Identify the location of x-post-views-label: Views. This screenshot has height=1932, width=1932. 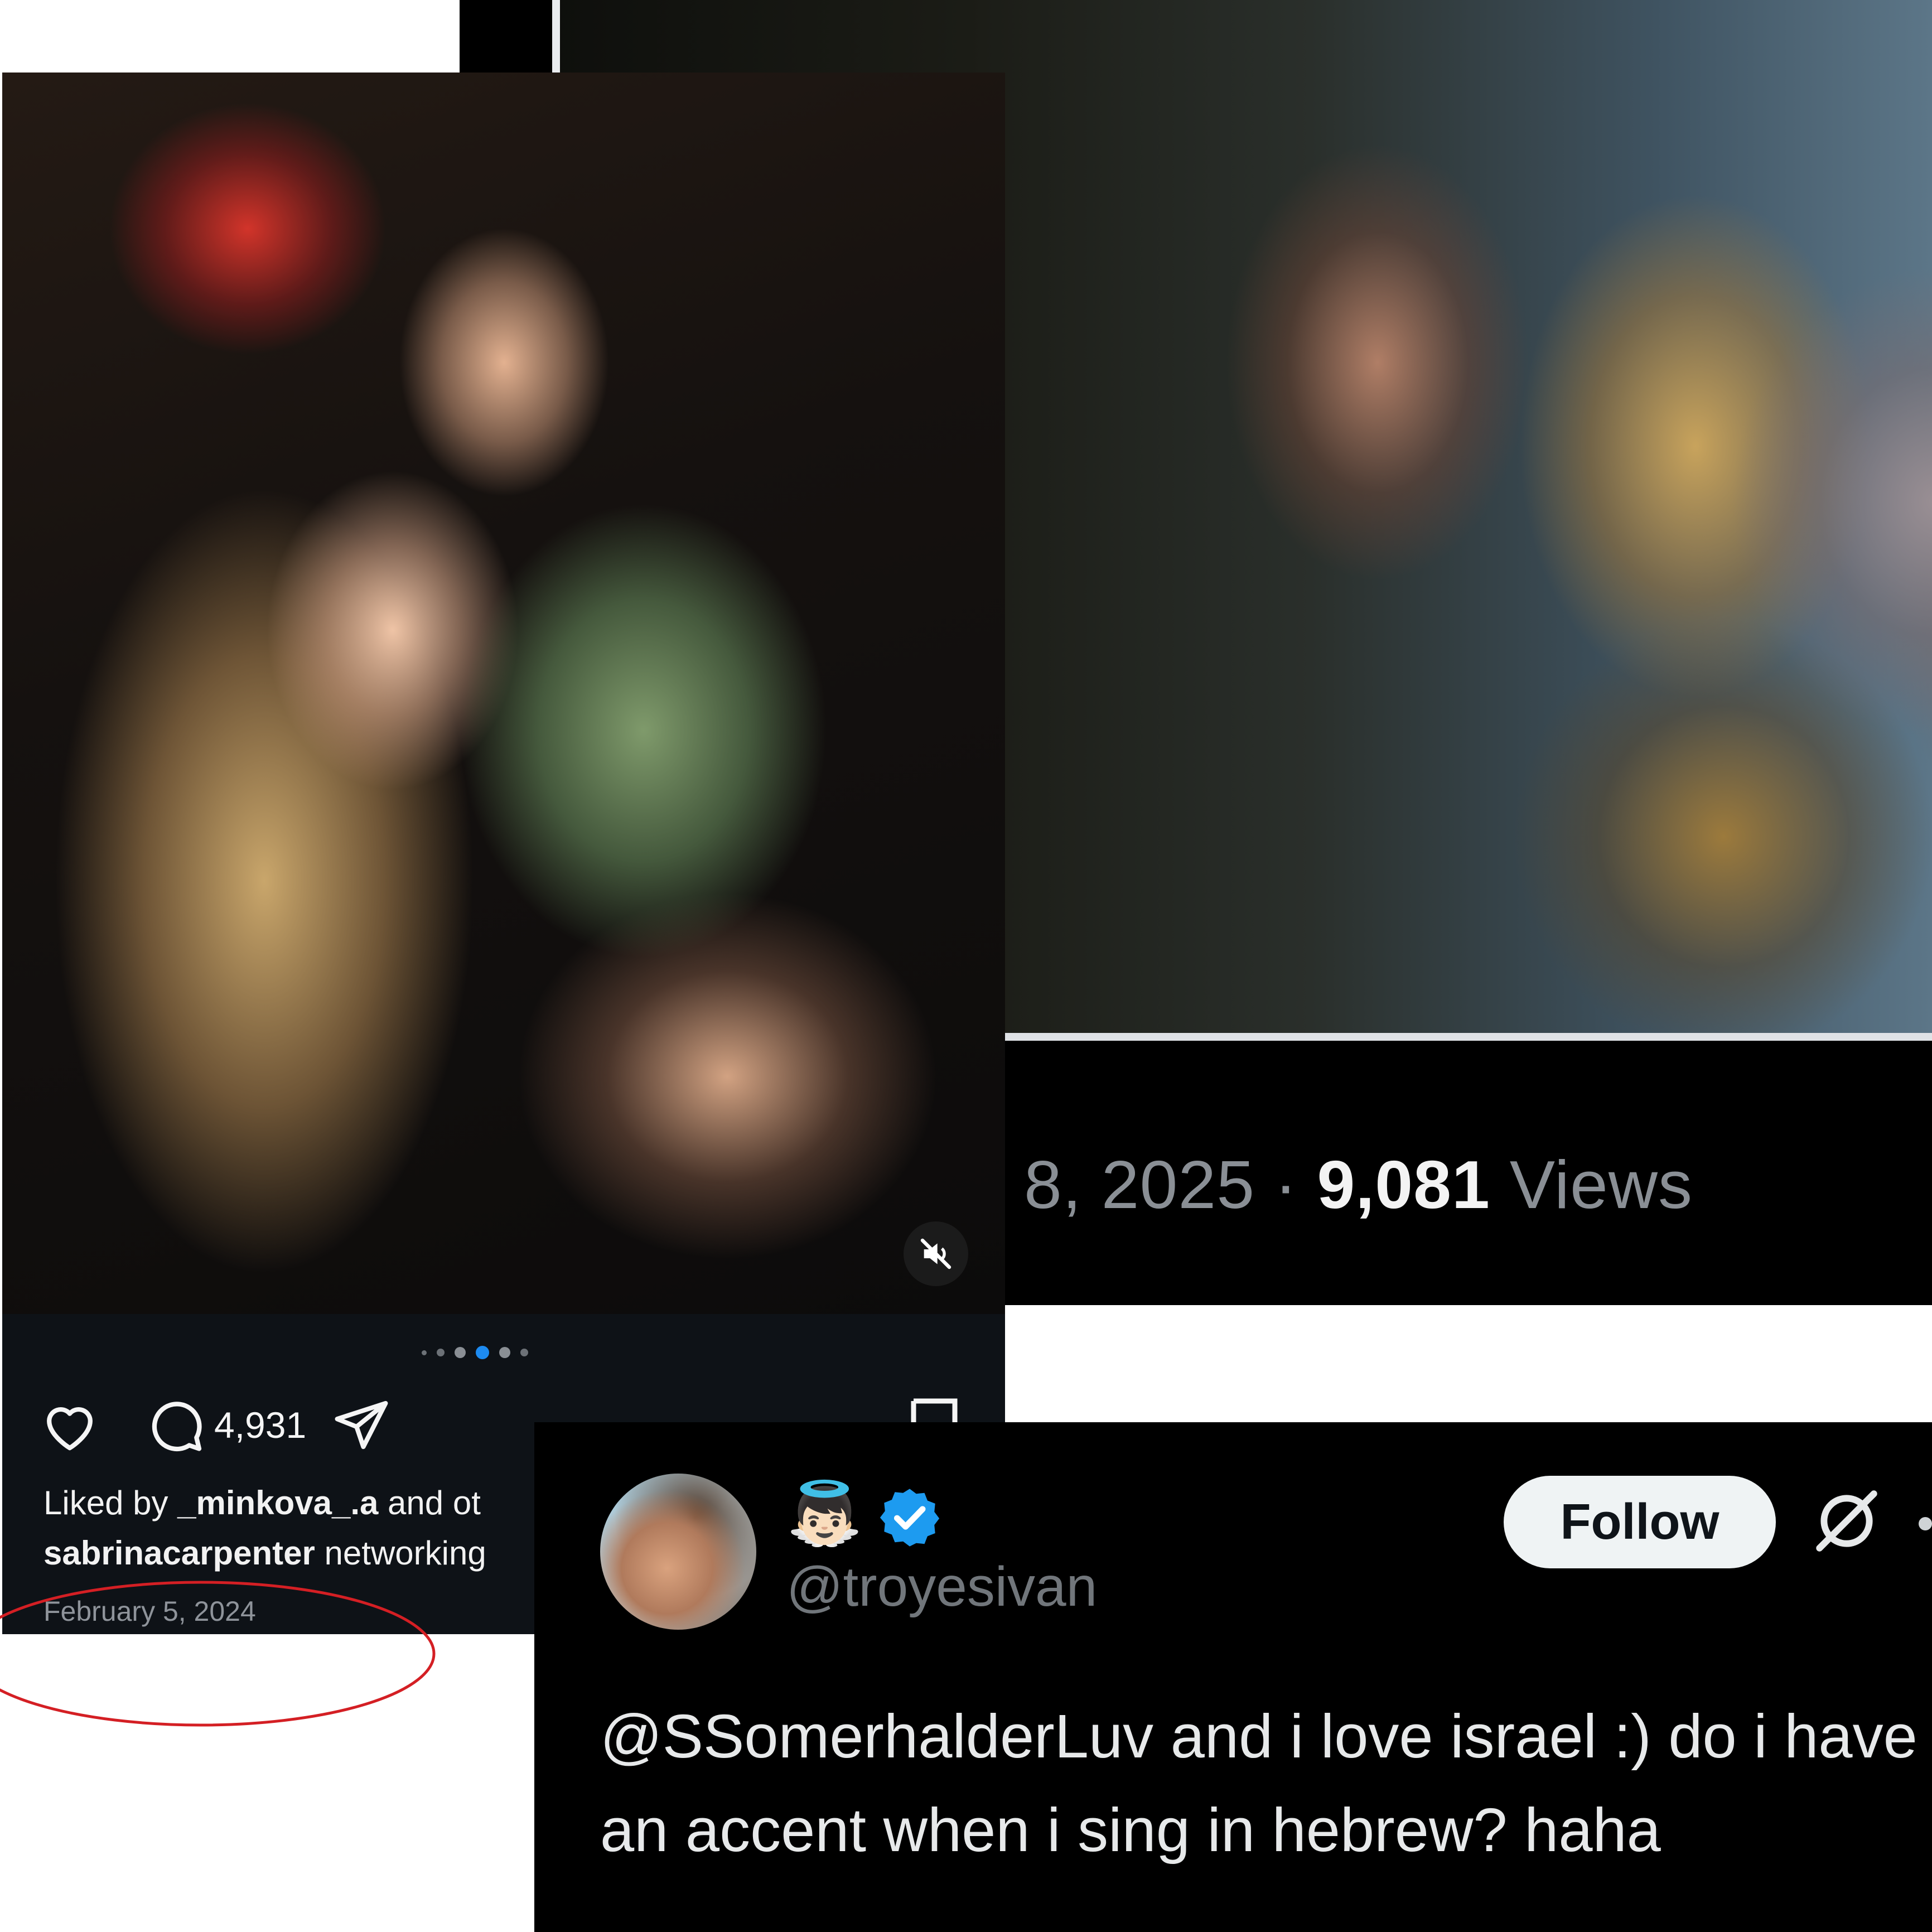
(1601, 1185).